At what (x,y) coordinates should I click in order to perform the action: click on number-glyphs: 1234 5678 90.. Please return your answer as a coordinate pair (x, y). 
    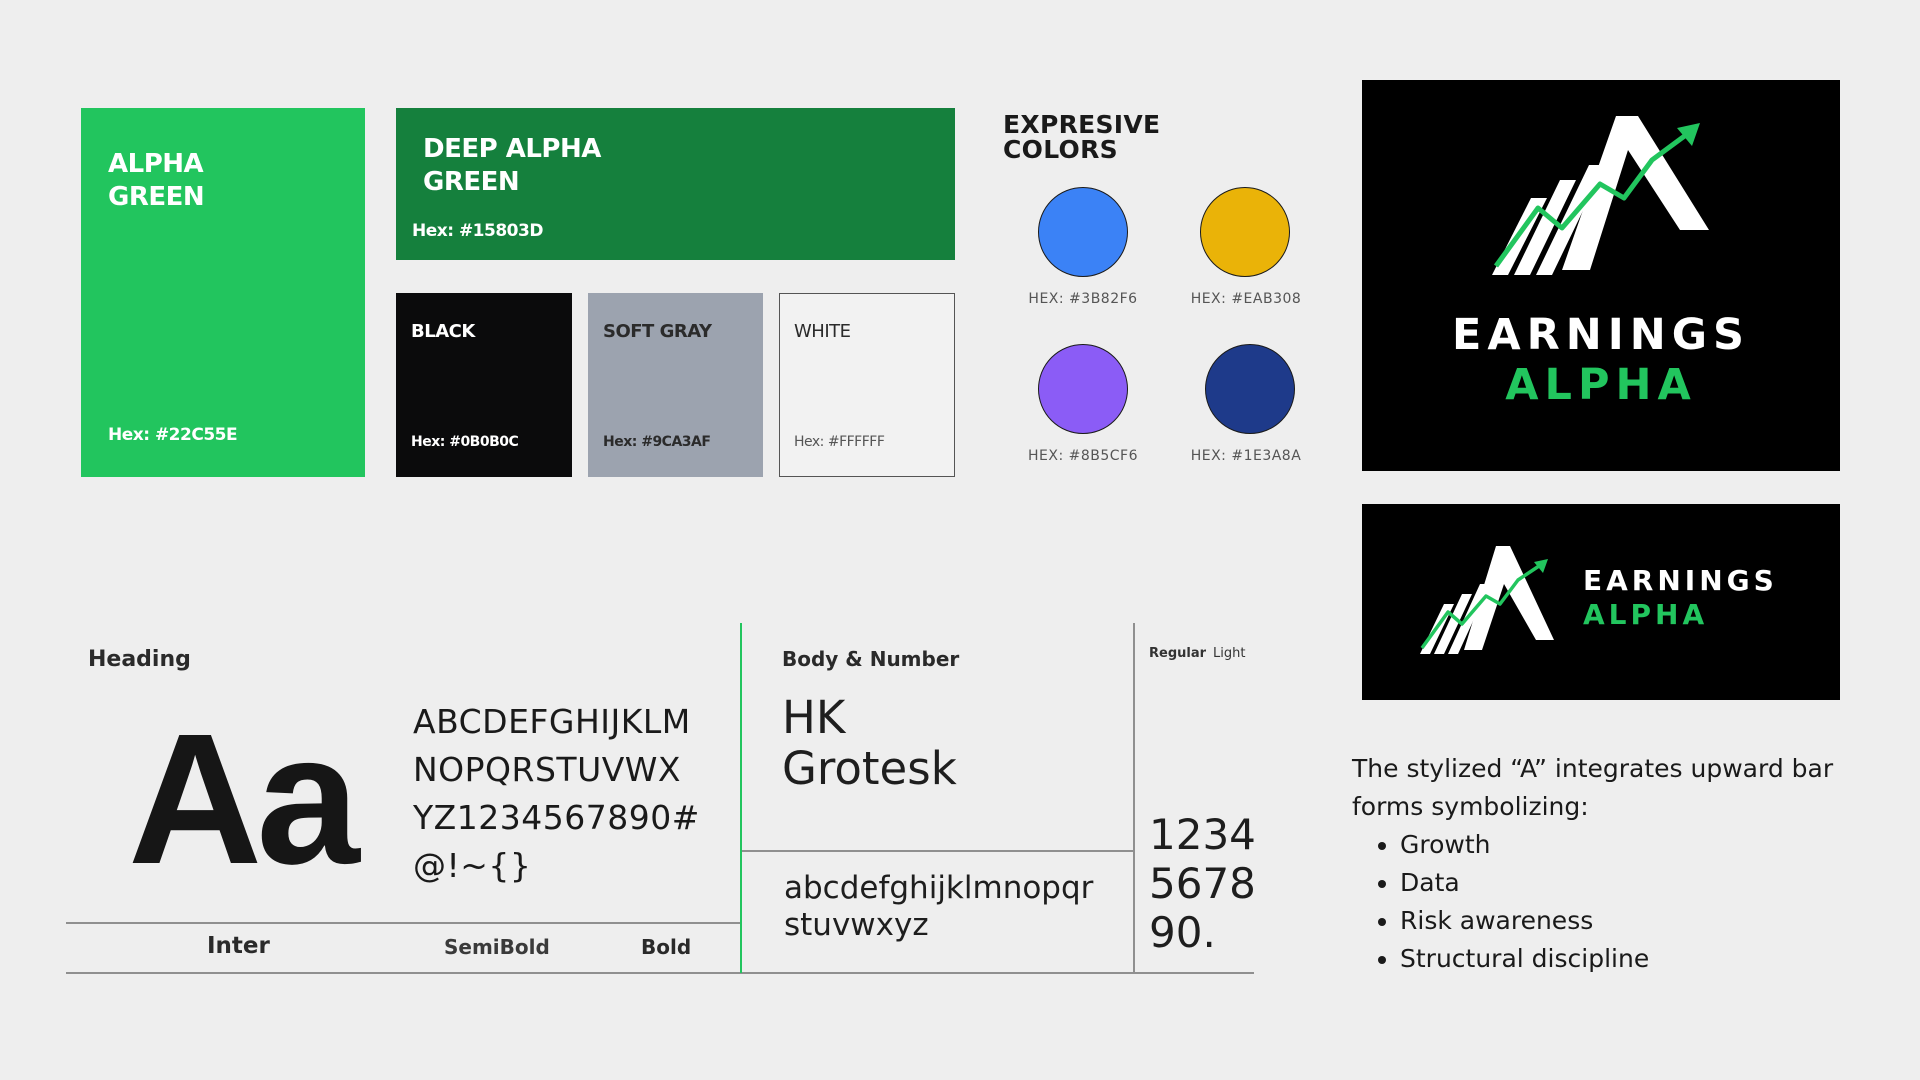
    Looking at the image, I should click on (1202, 883).